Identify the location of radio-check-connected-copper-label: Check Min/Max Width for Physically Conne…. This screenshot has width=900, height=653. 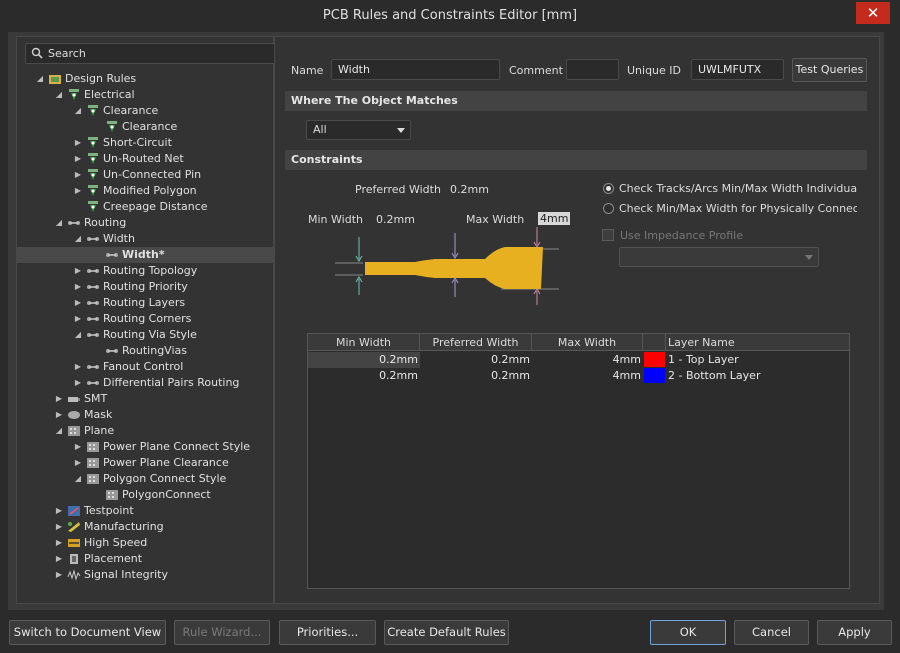
(738, 208).